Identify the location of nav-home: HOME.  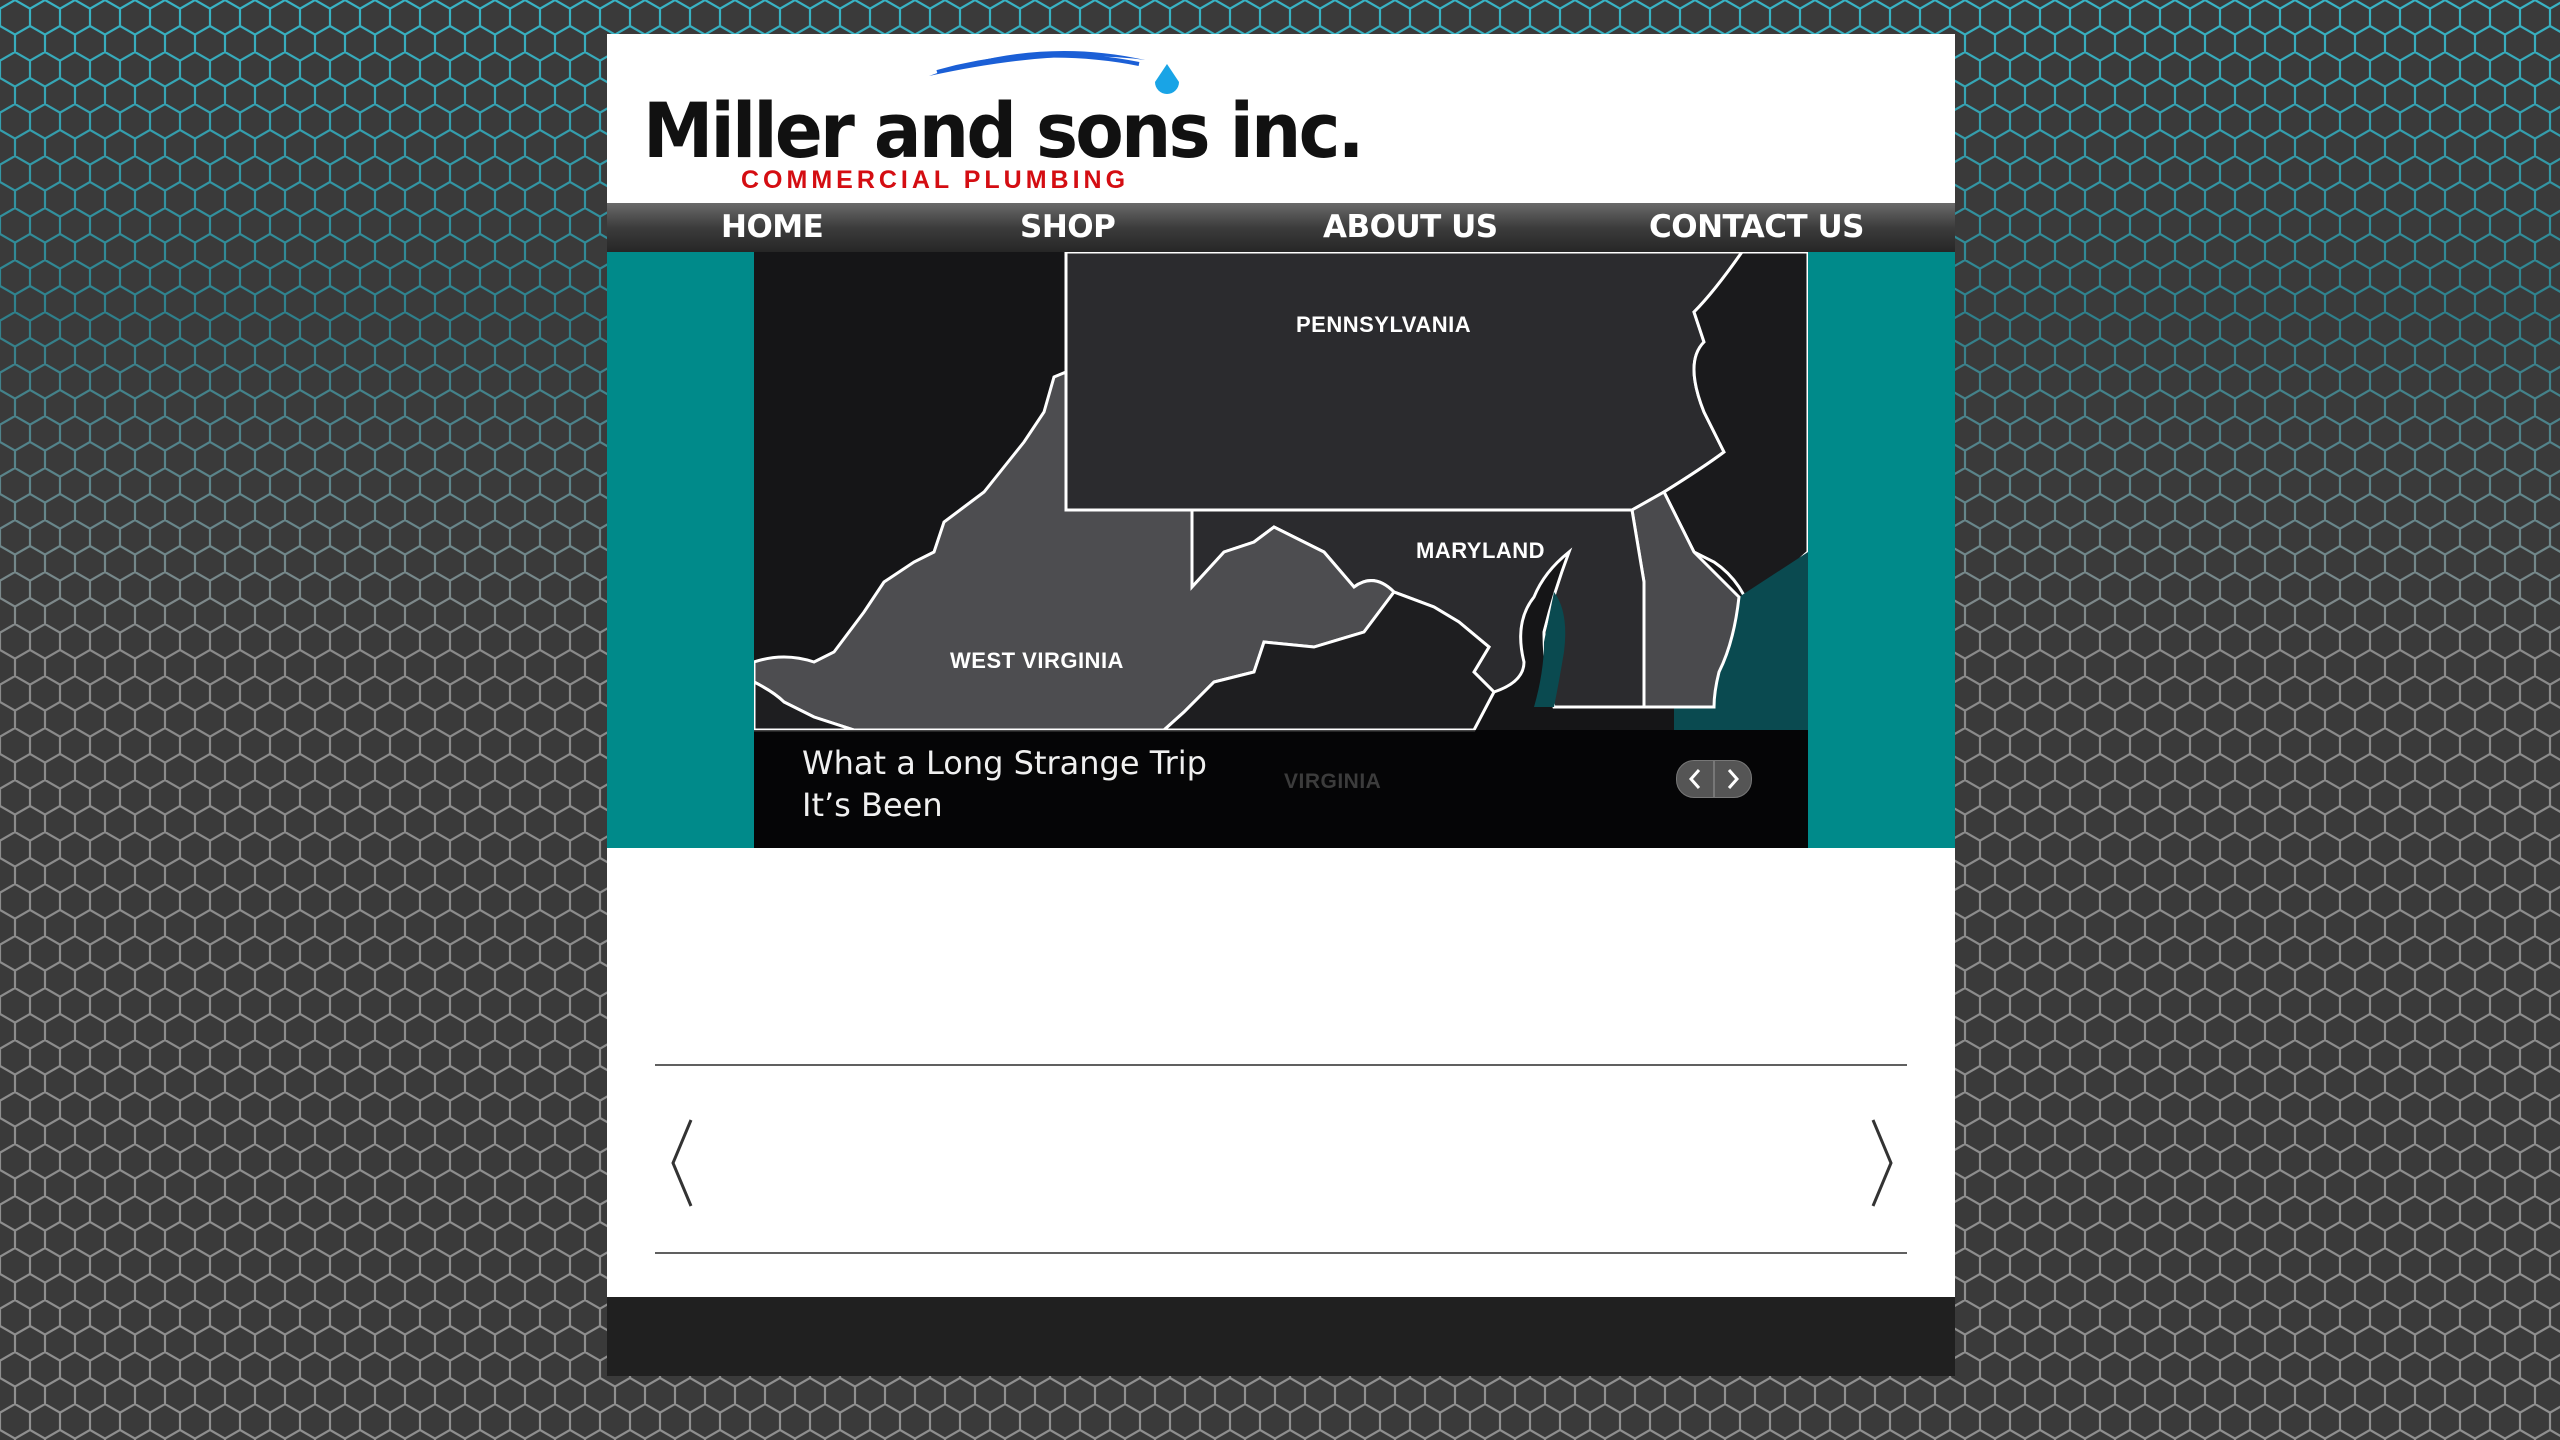
(772, 227).